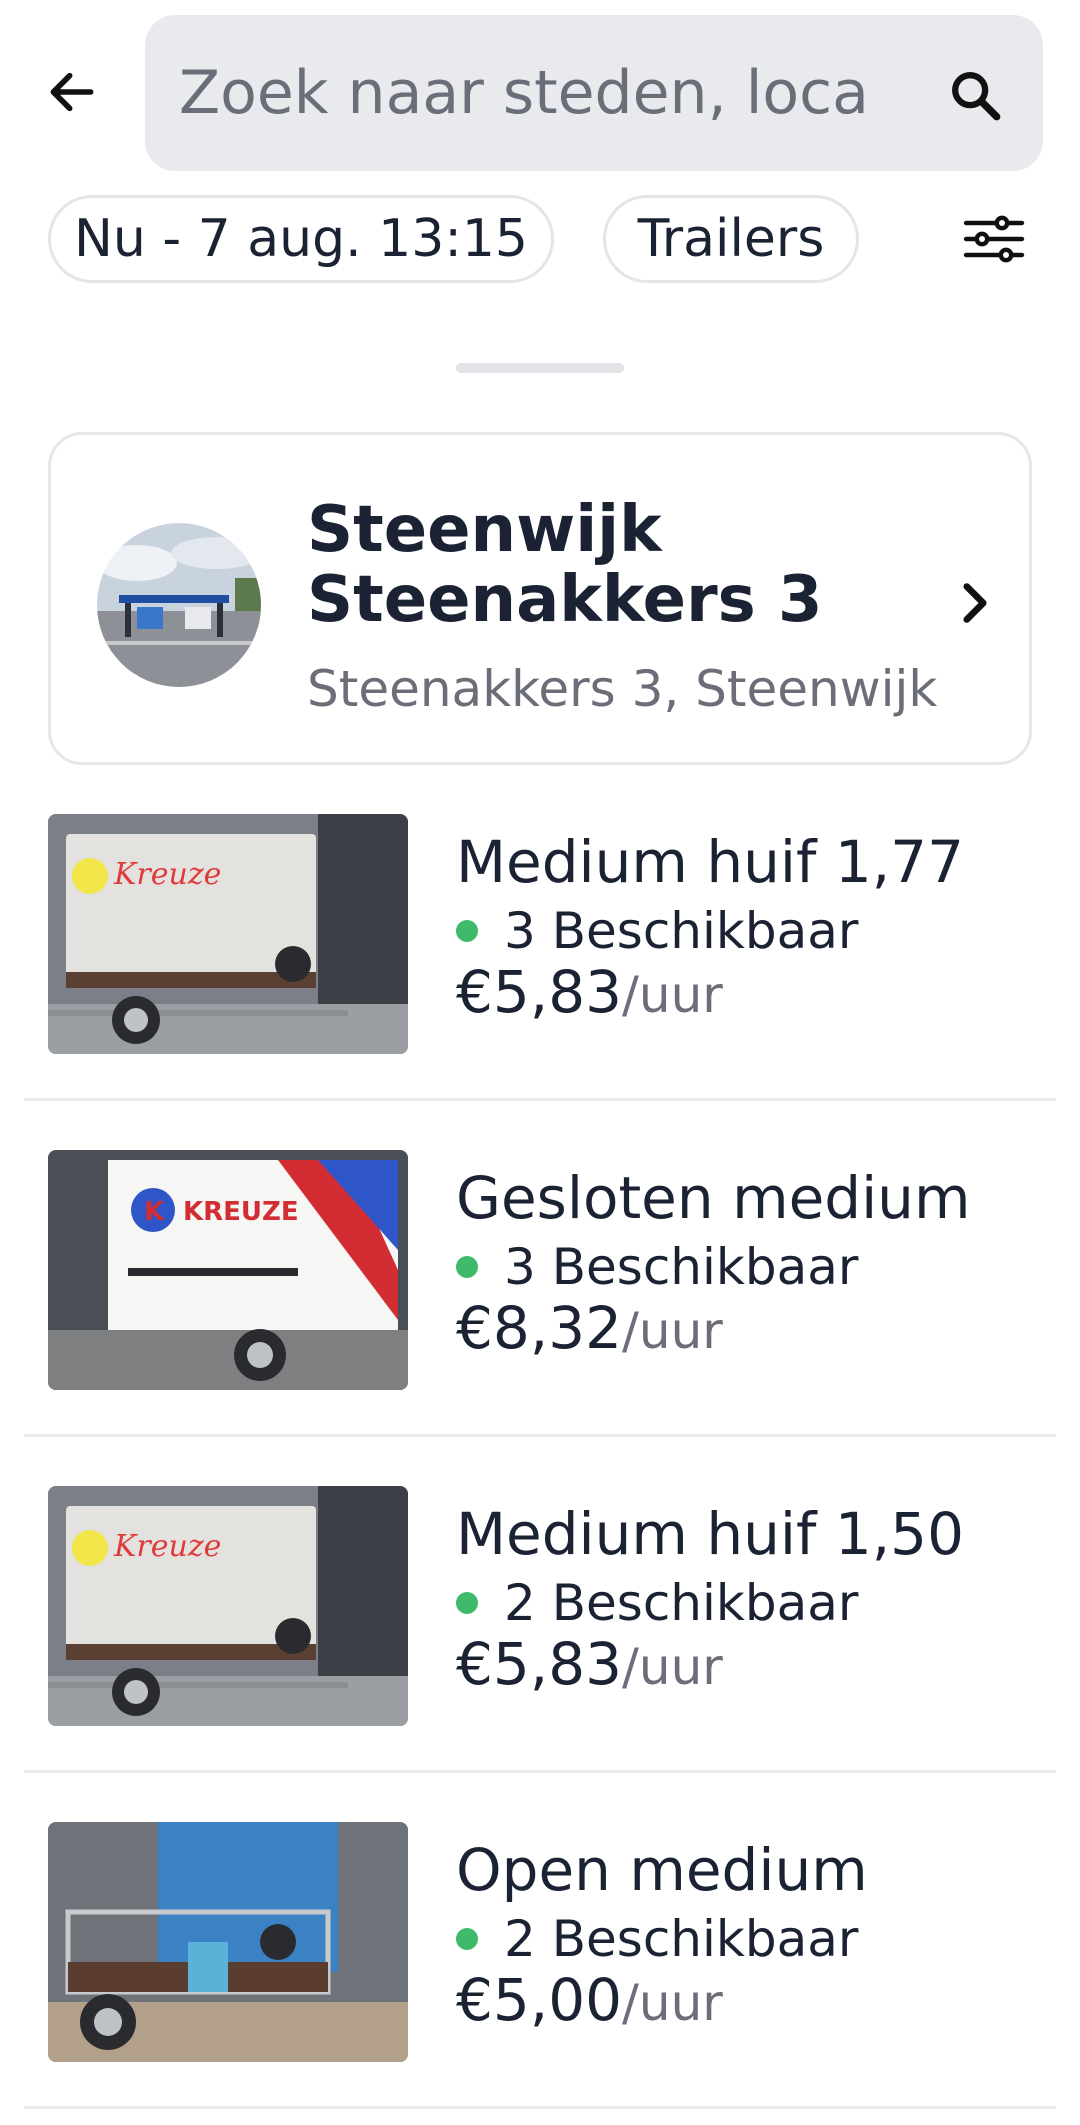 The image size is (1080, 2125). I want to click on vehicle-name: Medium huif 1,50, so click(710, 1534).